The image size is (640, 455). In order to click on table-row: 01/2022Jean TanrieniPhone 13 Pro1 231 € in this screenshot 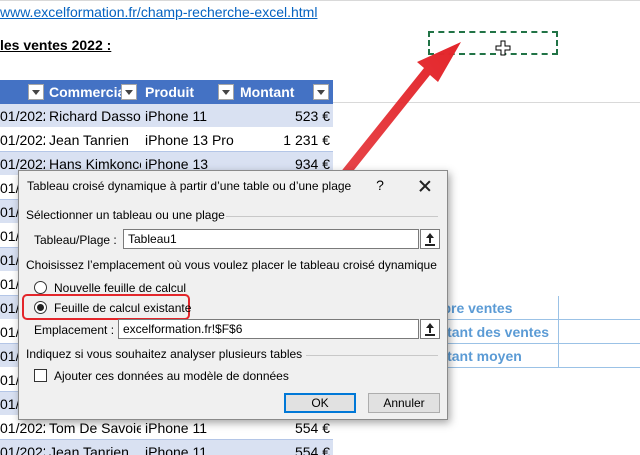, I will do `click(166, 140)`.